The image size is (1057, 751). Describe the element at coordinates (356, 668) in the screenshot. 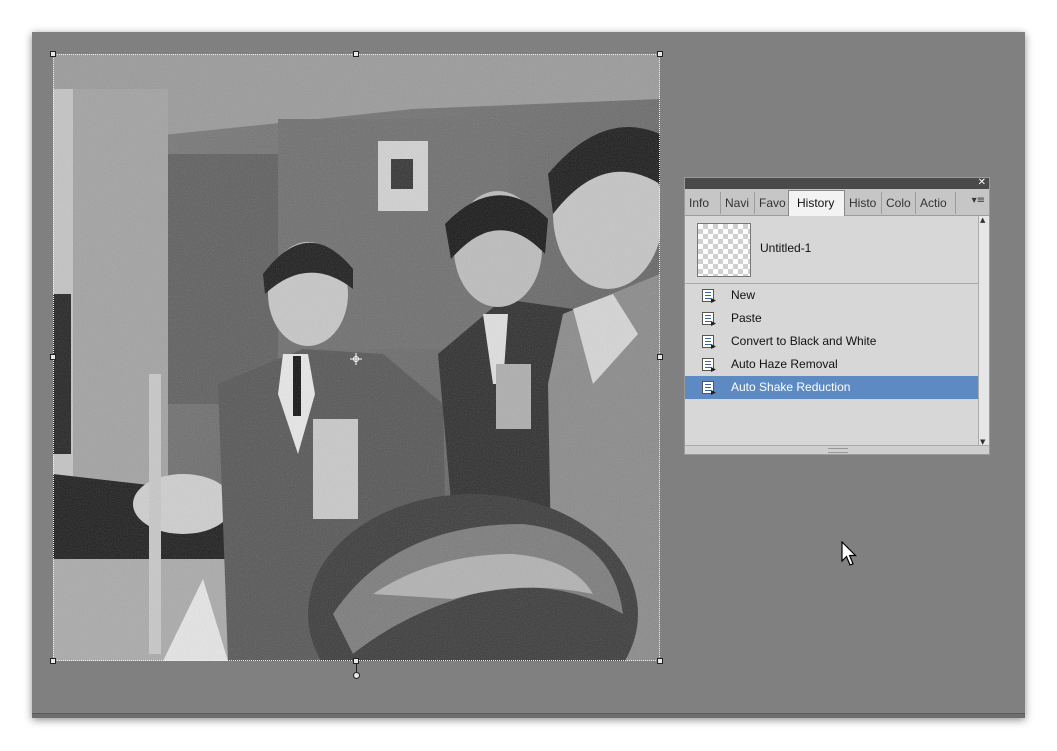

I see `rotate-handle-line` at that location.